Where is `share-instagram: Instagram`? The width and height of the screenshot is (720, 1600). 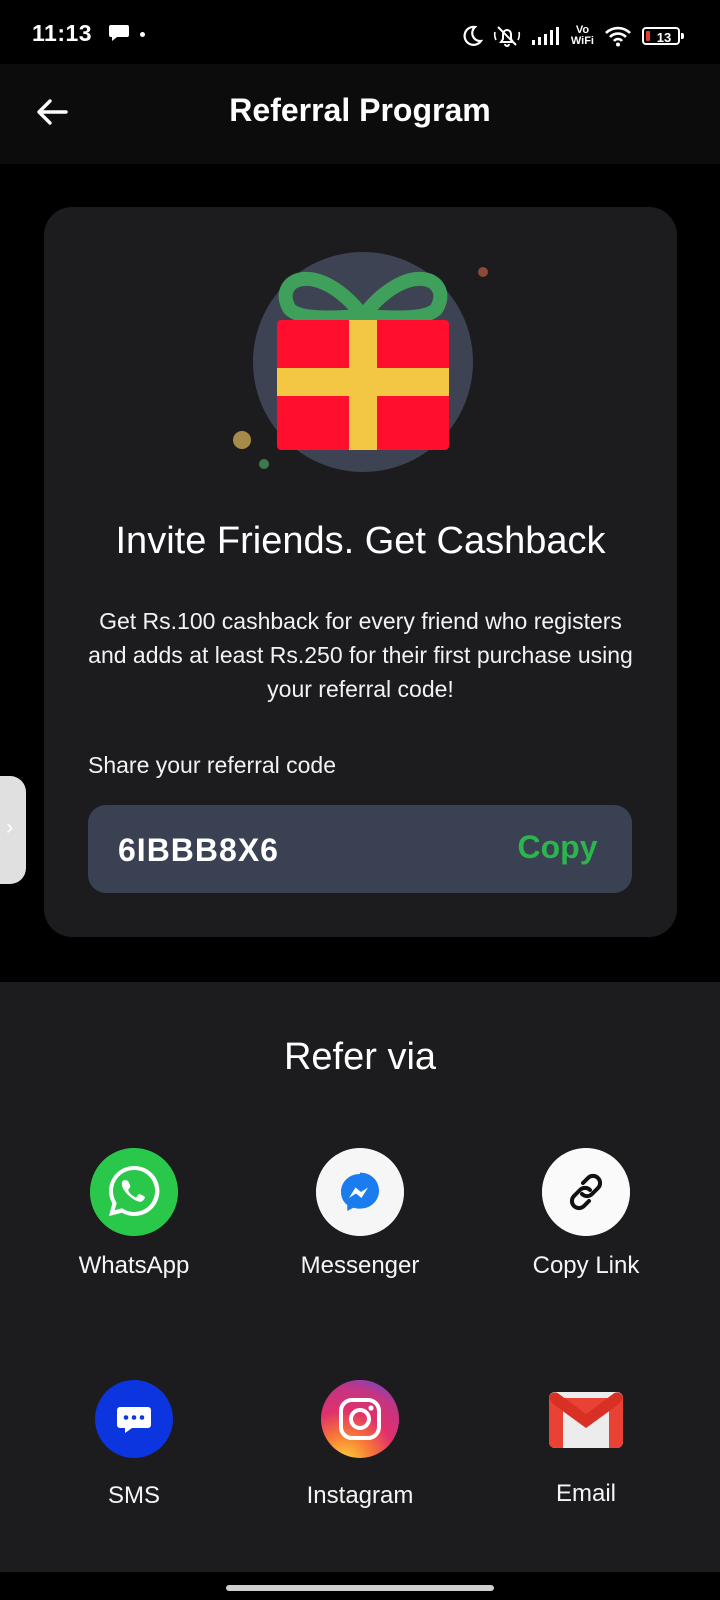 share-instagram: Instagram is located at coordinates (360, 1444).